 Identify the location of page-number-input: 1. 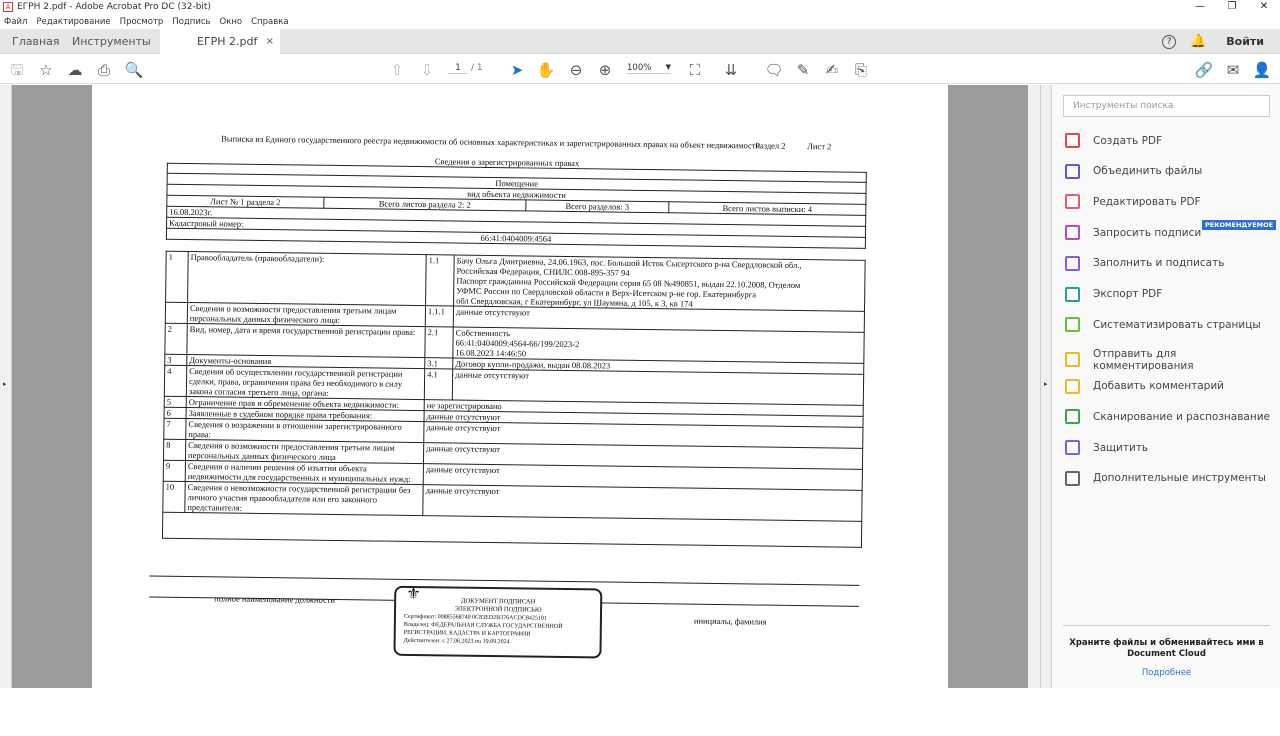
(458, 68).